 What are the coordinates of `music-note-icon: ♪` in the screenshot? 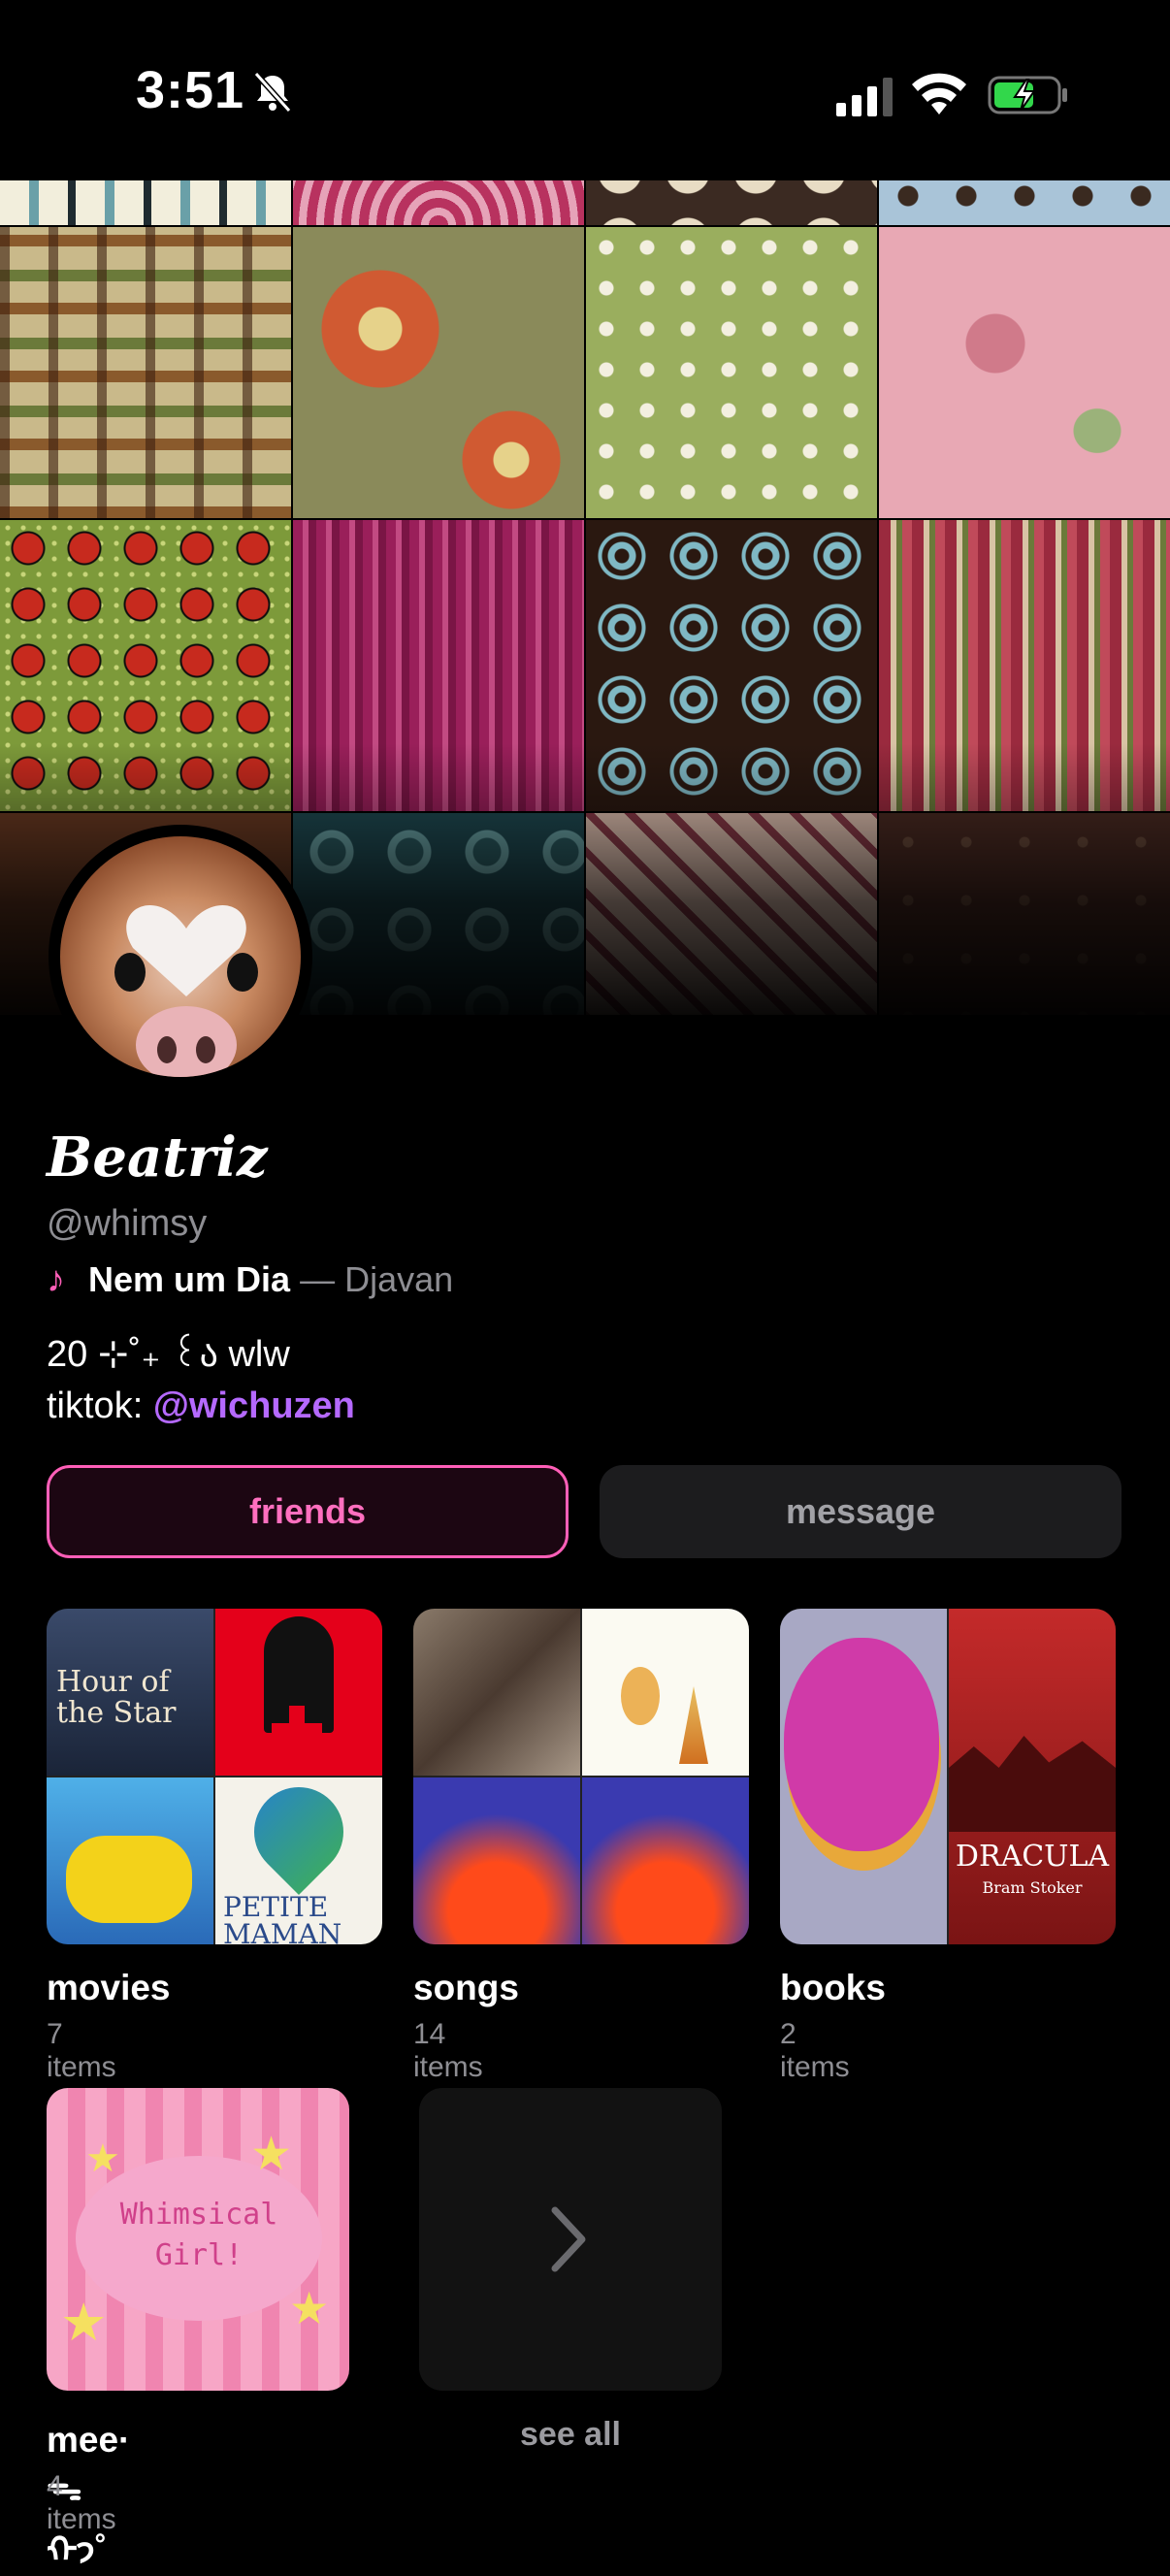 It's located at (56, 1279).